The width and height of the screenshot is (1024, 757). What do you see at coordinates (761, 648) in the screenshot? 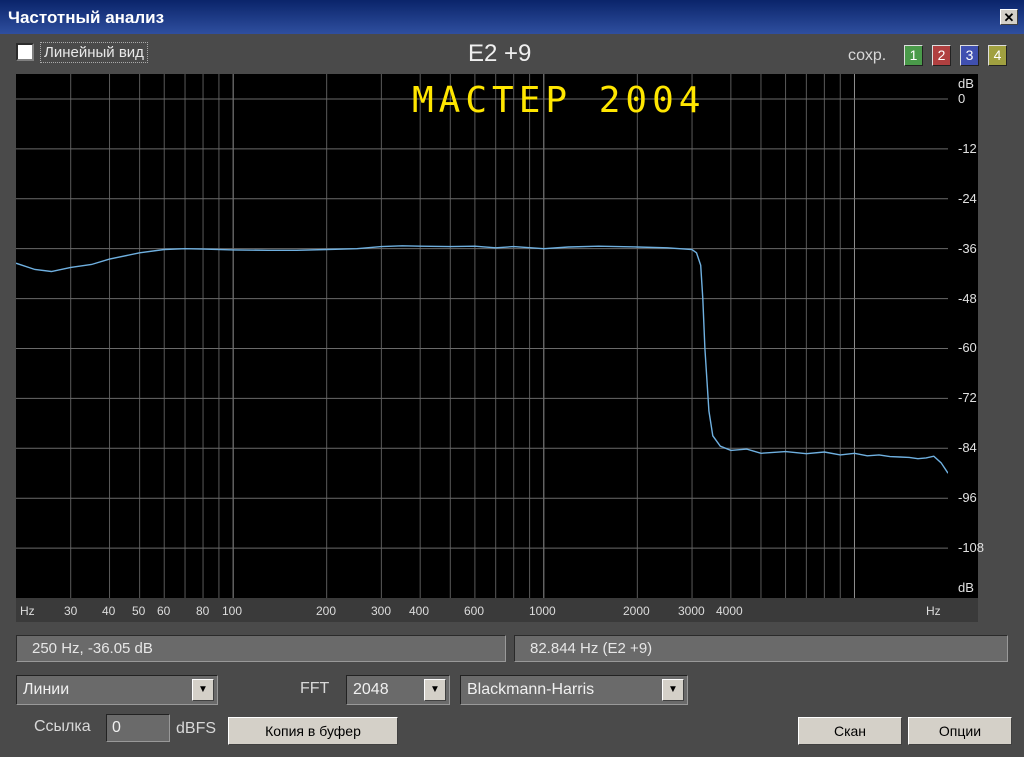
I see `peak-readout: 82.844 Hz (E2 +9)` at bounding box center [761, 648].